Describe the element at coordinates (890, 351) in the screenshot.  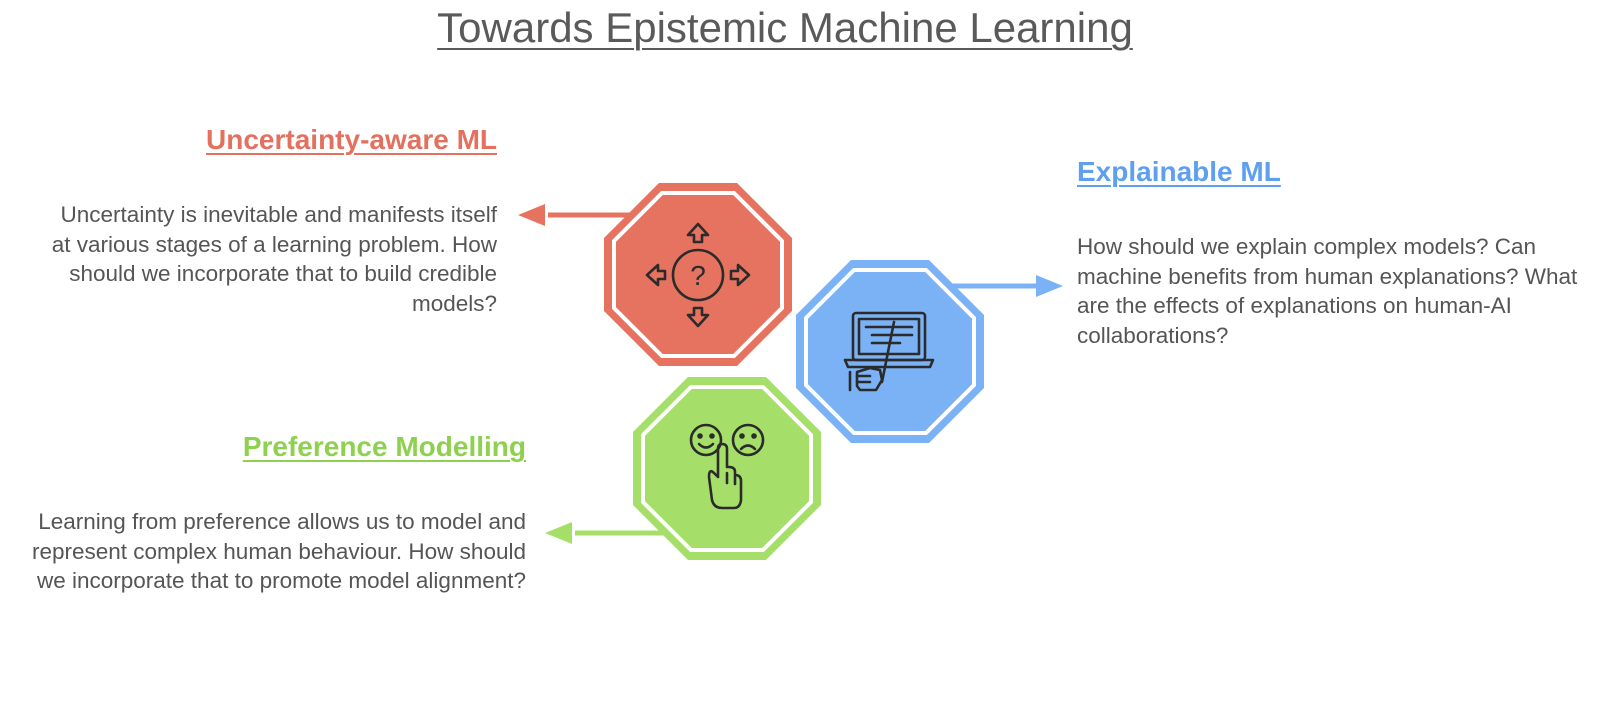
I see `explainable-octagon` at that location.